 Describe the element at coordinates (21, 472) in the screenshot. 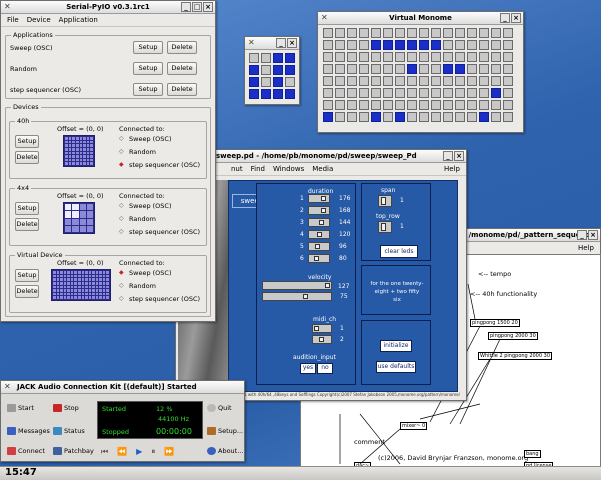

I see `clock: 15:47` at that location.